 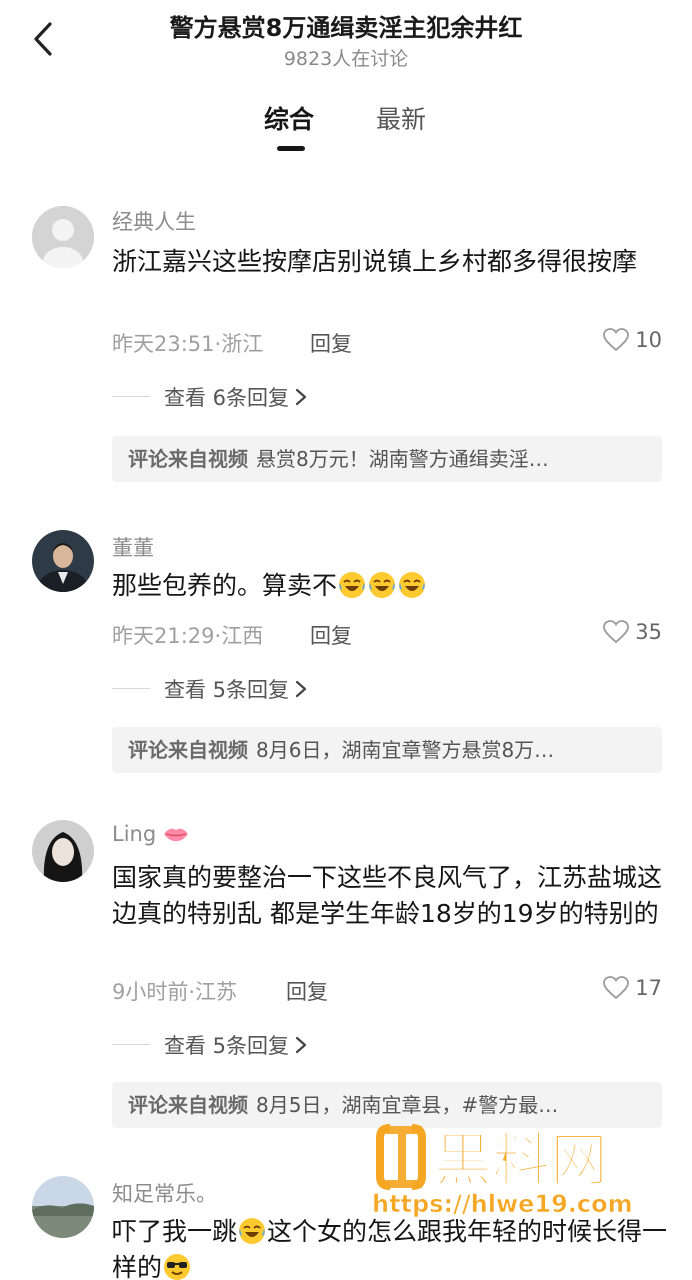 I want to click on view-replies-link: 查看 6条回复, so click(x=235, y=397).